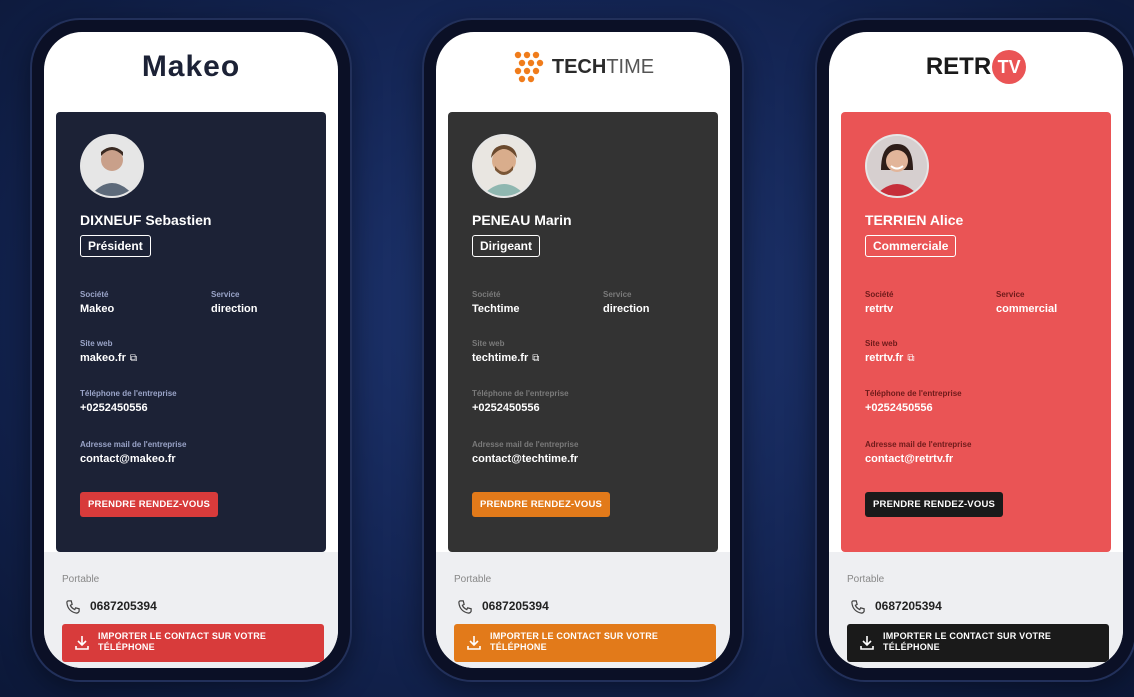 The width and height of the screenshot is (1134, 697). Describe the element at coordinates (115, 246) in the screenshot. I see `role-badge: Président` at that location.